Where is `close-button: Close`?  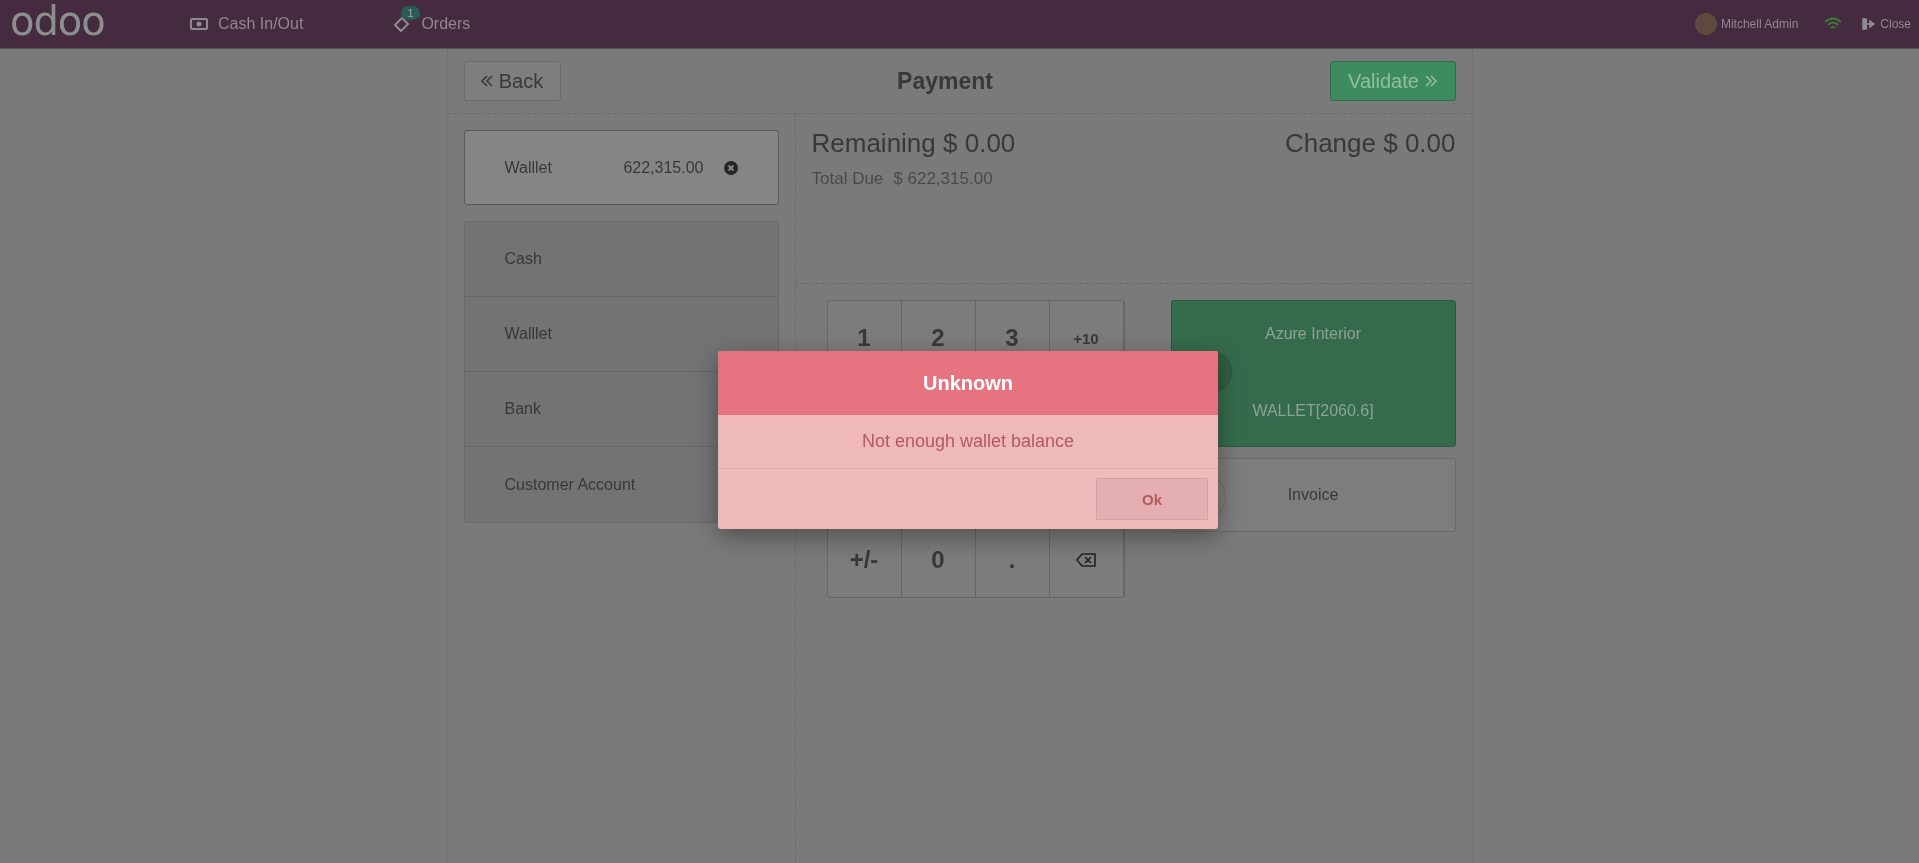
close-button: Close is located at coordinates (1886, 24).